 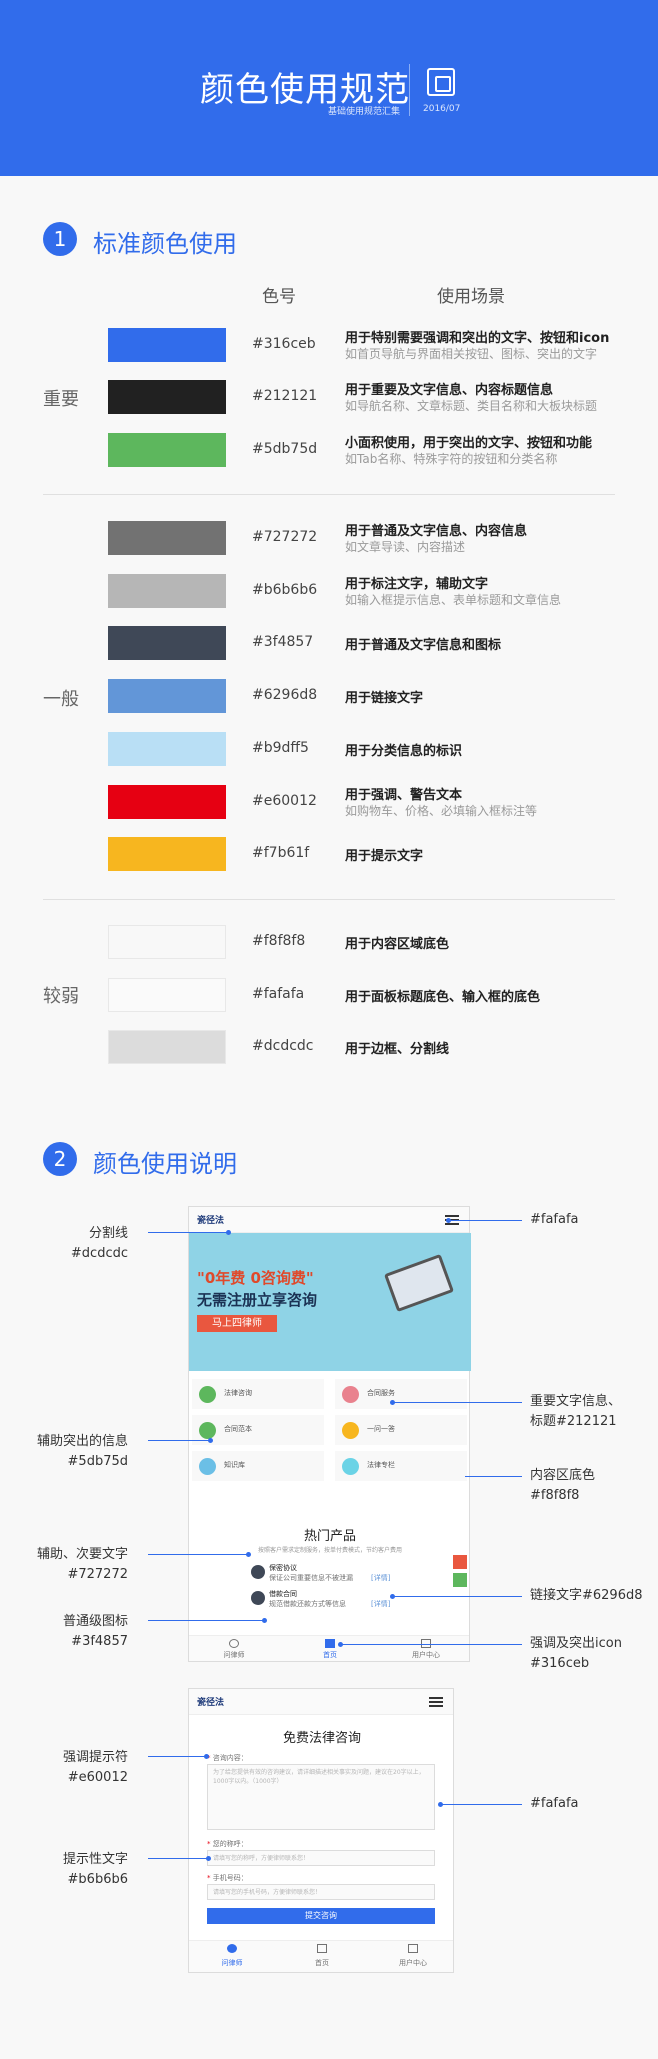 I want to click on prod1-link: [详情], so click(x=380, y=1578).